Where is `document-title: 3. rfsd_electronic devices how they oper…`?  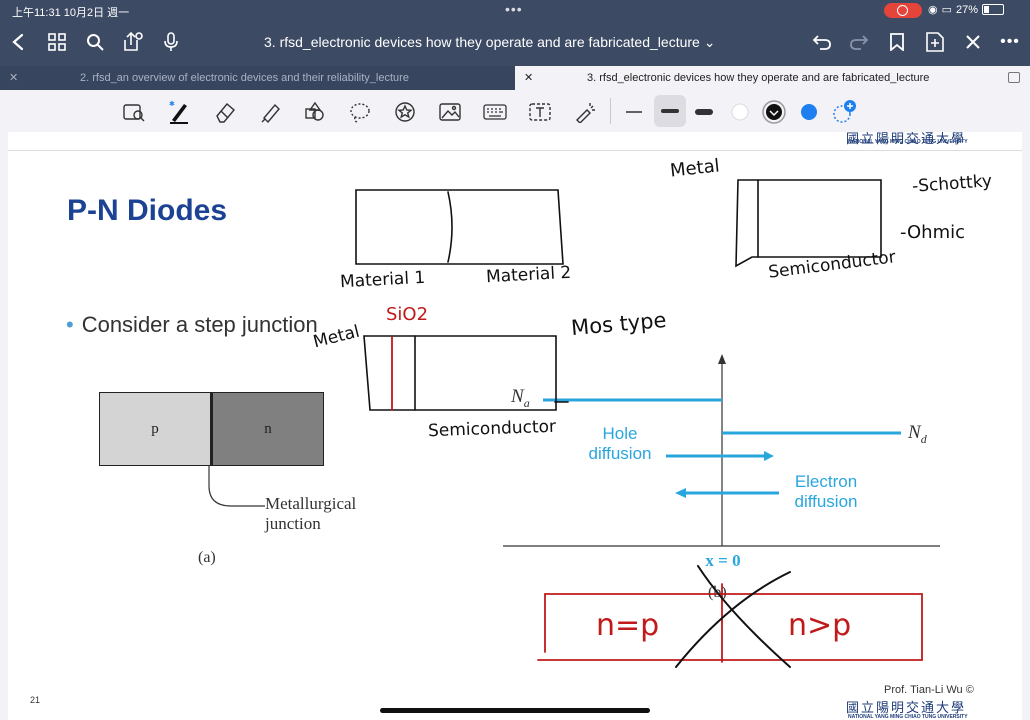
document-title: 3. rfsd_electronic devices how they oper… is located at coordinates (489, 42).